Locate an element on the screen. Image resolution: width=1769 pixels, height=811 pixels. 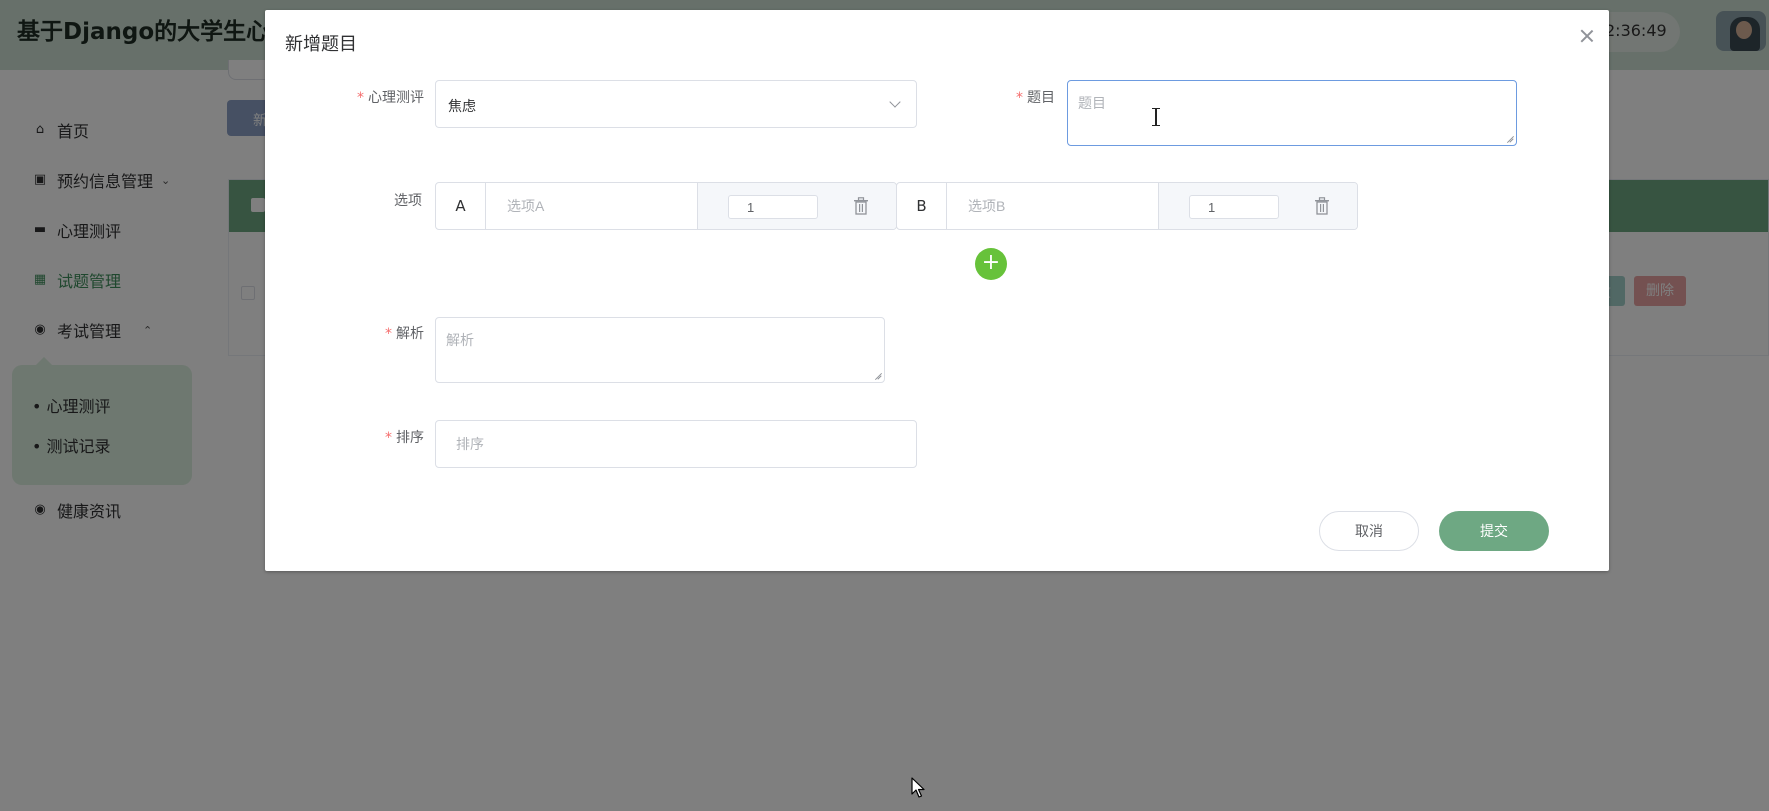
text-cursor-icon is located at coordinates (1156, 117).